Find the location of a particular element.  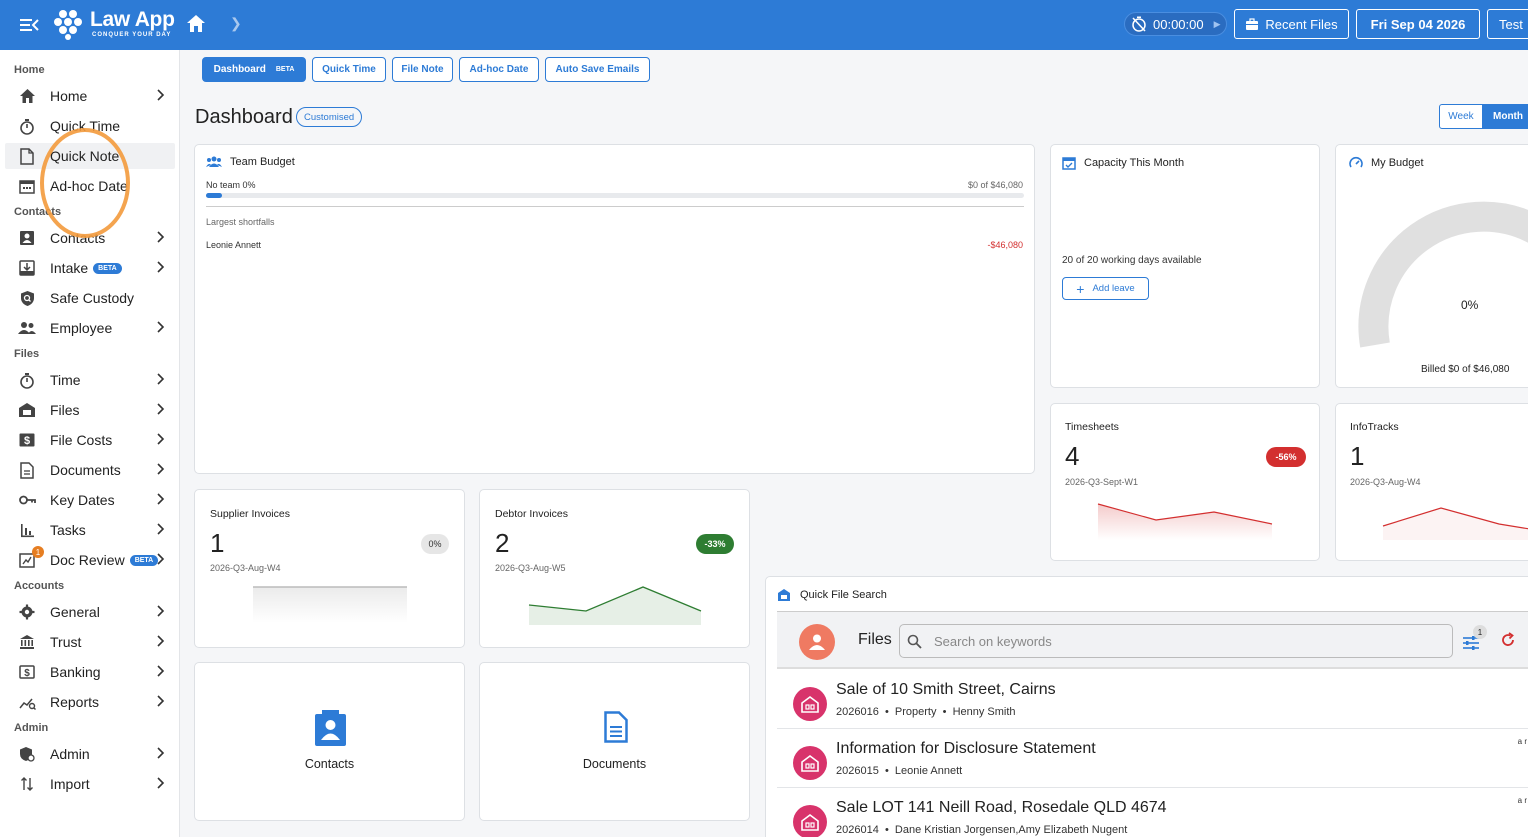

app-logo: Law App CONQUER YOUR DAY is located at coordinates (113, 24).